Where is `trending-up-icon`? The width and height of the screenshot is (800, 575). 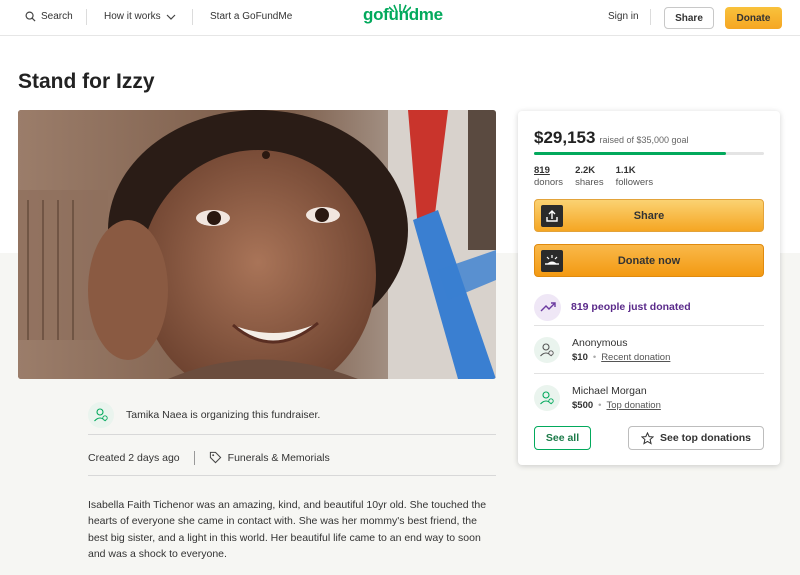 trending-up-icon is located at coordinates (548, 307).